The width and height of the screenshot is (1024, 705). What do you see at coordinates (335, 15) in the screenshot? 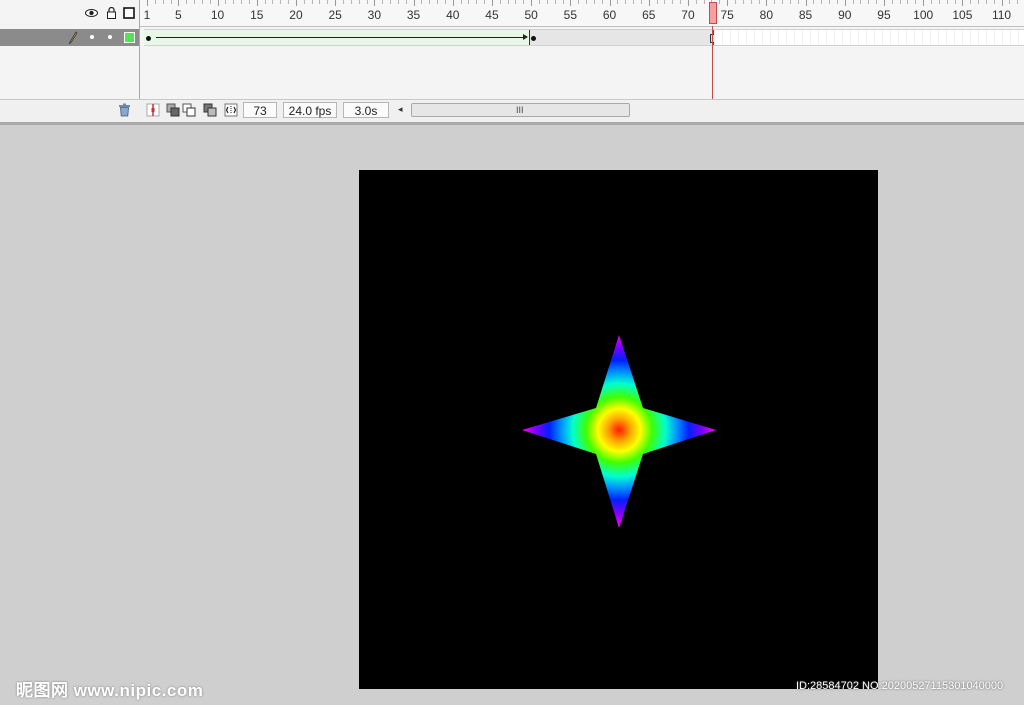
I see `ruler-label: 25` at bounding box center [335, 15].